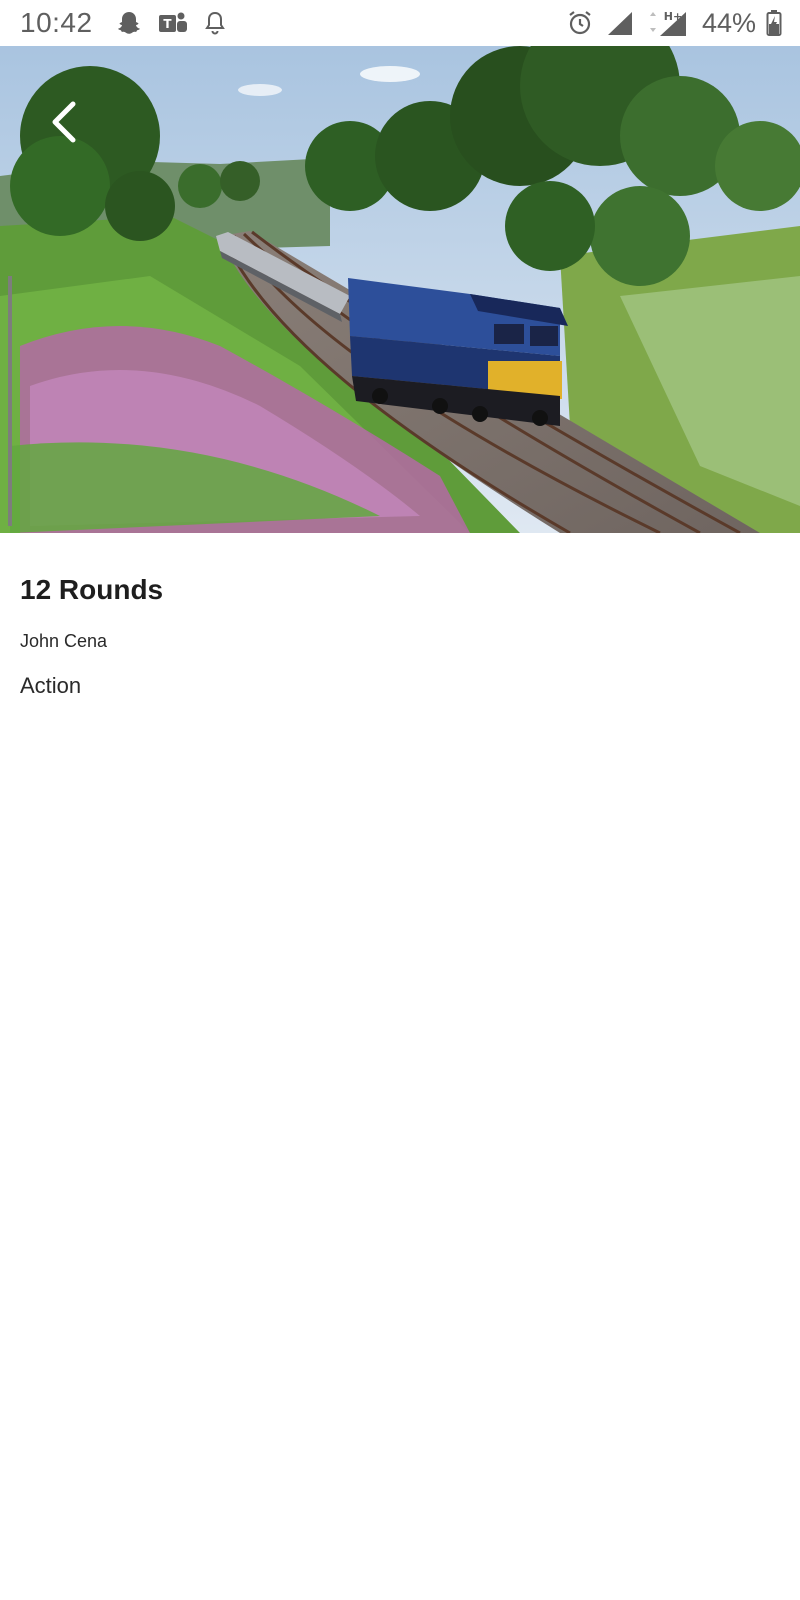 The width and height of the screenshot is (800, 1600). Describe the element at coordinates (129, 23) in the screenshot. I see `snapchat-icon` at that location.